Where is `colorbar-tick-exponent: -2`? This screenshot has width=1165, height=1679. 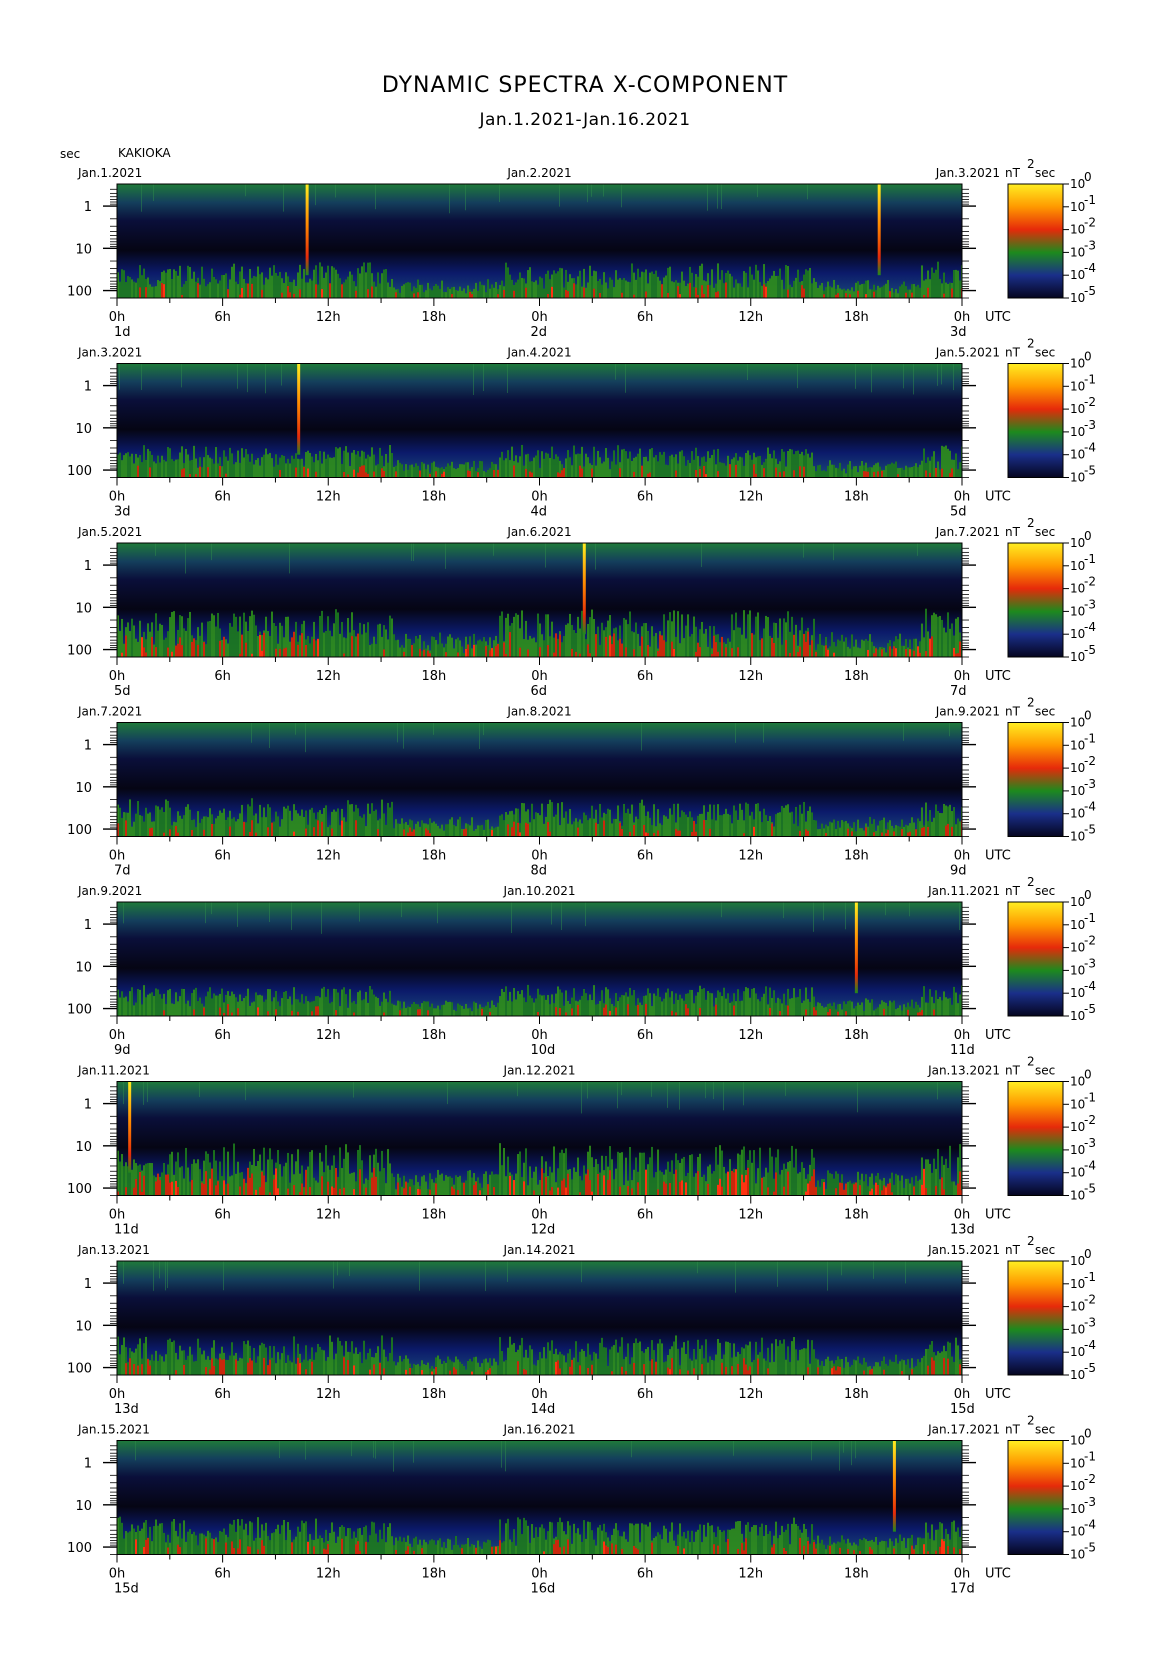 colorbar-tick-exponent: -2 is located at coordinates (1090, 941).